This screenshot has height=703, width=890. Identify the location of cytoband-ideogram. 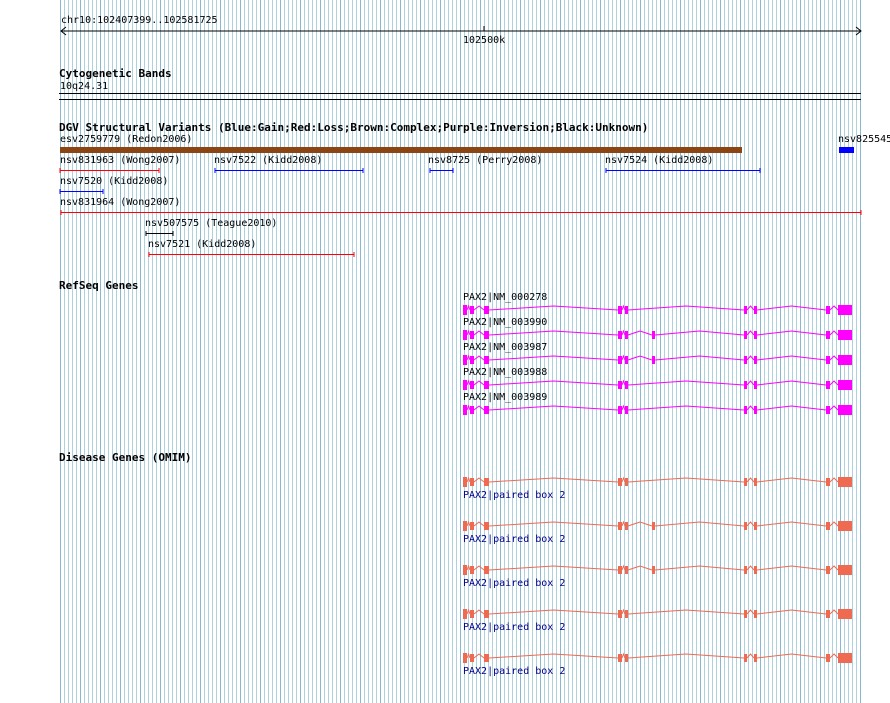
(445, 97).